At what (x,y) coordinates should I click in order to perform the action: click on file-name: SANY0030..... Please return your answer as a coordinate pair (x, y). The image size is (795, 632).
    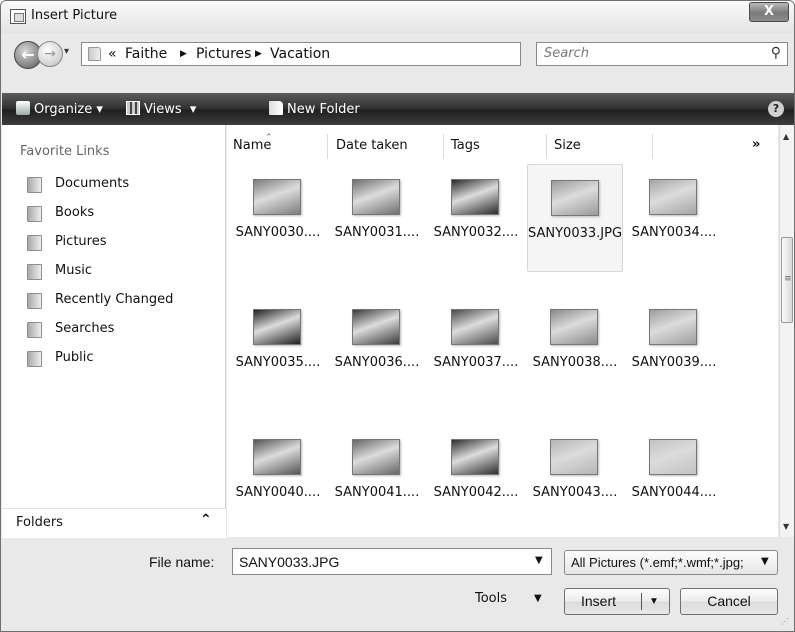
    Looking at the image, I should click on (278, 232).